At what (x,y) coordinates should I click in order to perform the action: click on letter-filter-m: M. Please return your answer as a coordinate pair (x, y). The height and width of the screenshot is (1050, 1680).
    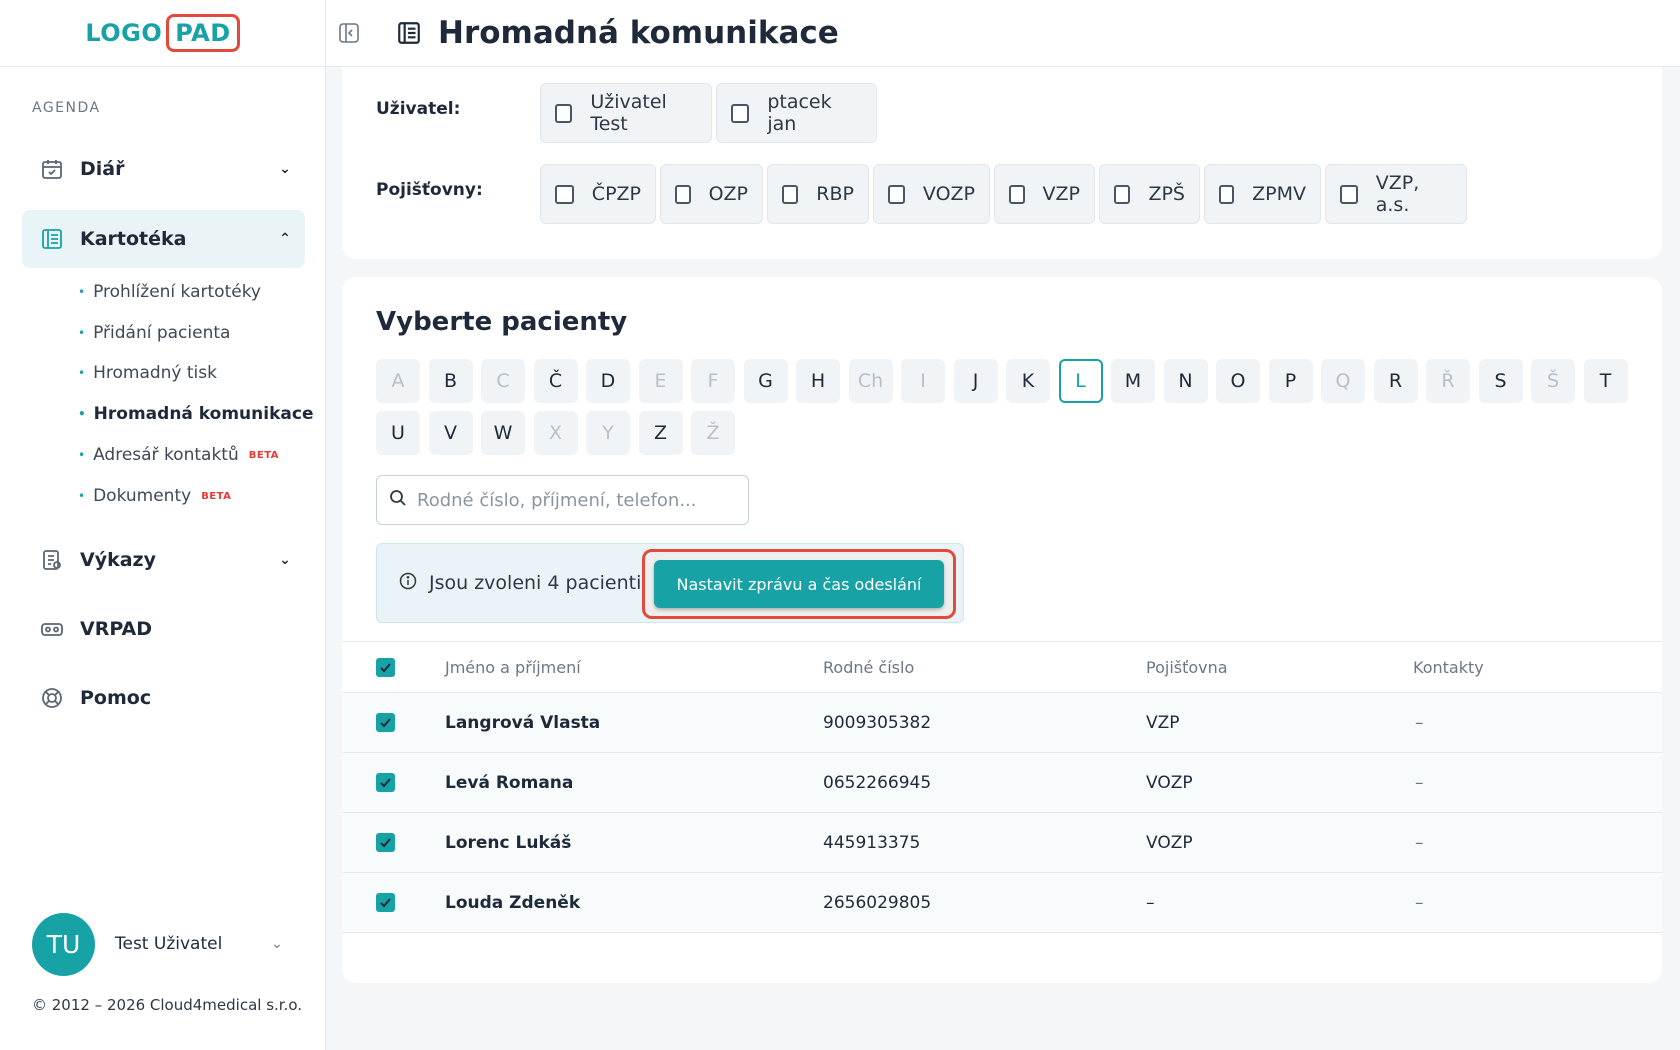
    Looking at the image, I should click on (1133, 381).